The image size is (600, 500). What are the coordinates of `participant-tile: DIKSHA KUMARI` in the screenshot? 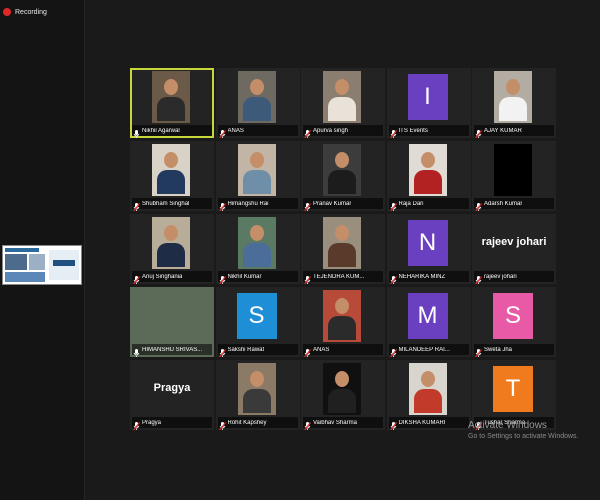 It's located at (428, 395).